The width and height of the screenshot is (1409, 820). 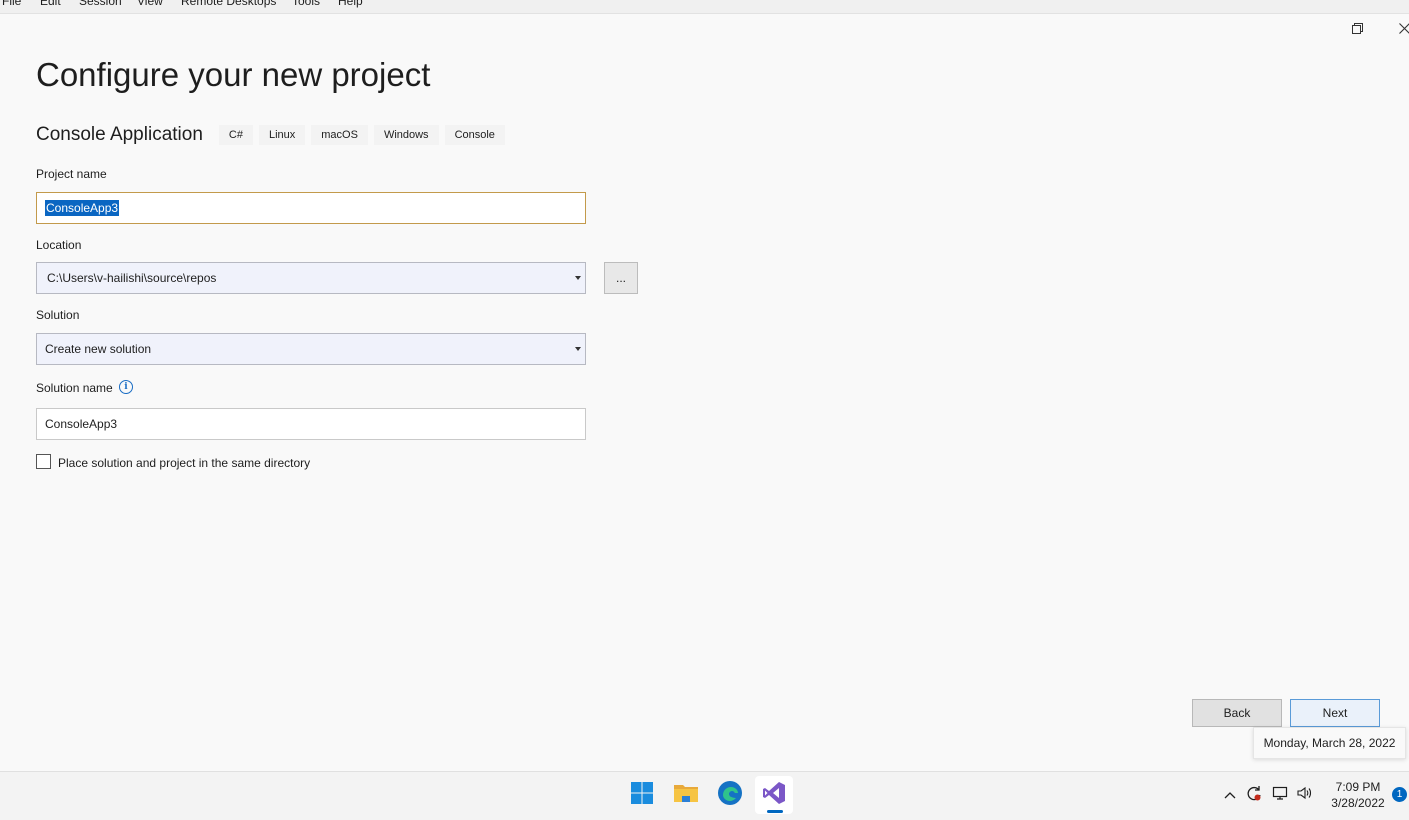 I want to click on tag-platform-macos: macOS, so click(x=339, y=135).